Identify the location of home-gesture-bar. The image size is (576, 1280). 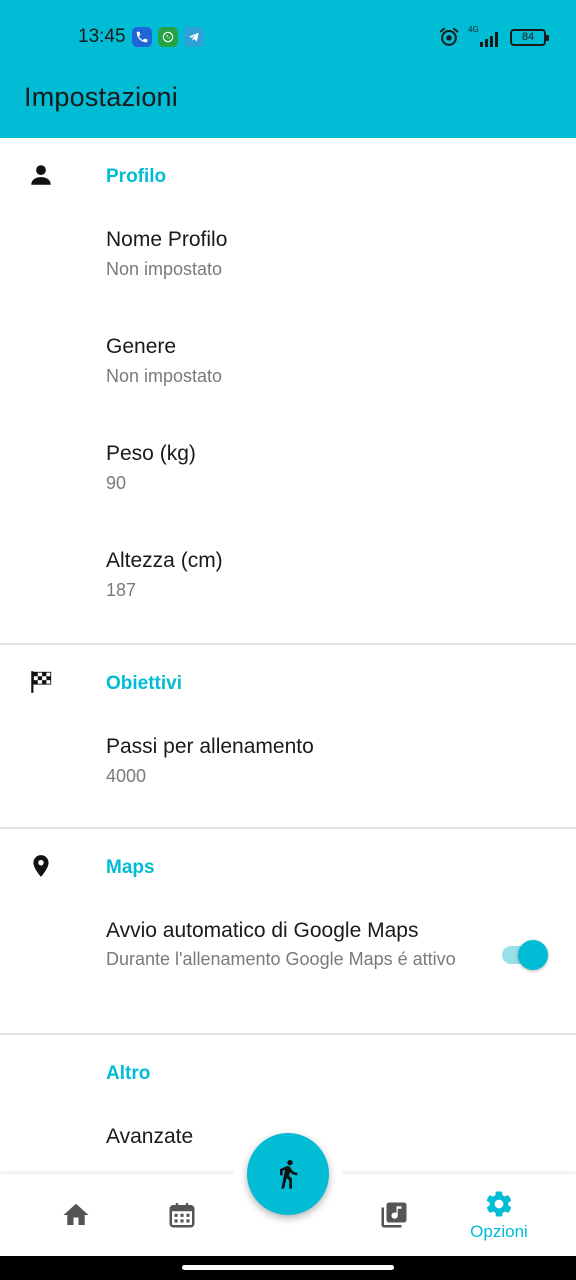
(288, 1267).